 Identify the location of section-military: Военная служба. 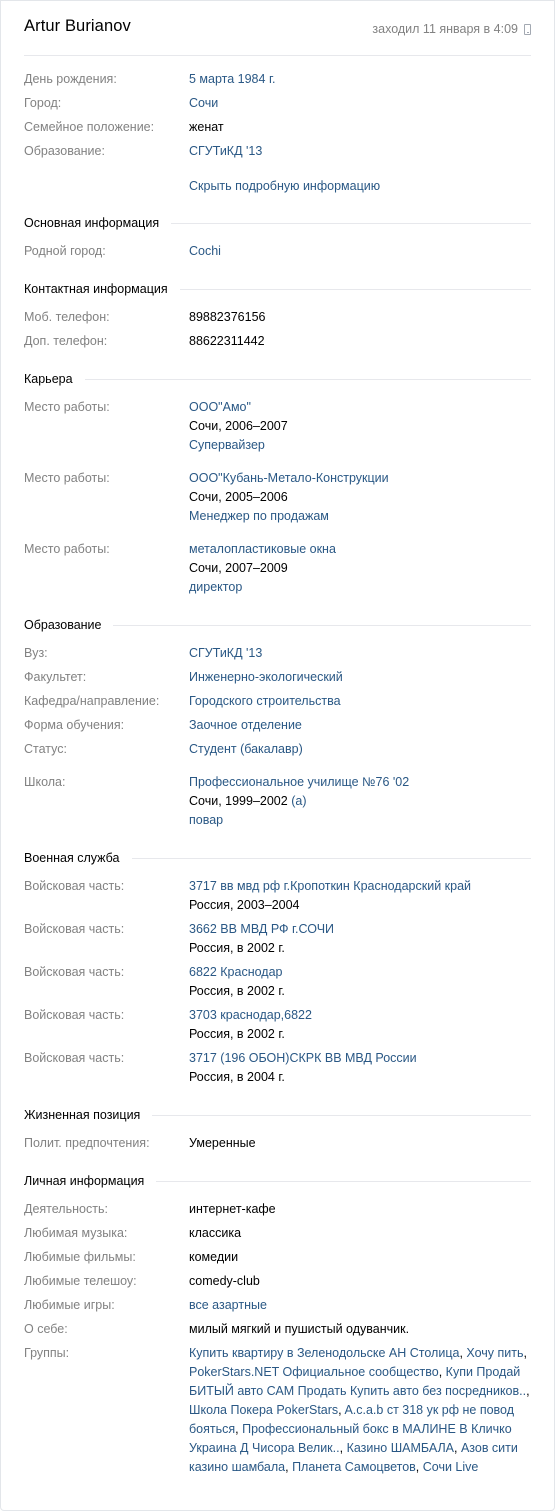
(277, 858).